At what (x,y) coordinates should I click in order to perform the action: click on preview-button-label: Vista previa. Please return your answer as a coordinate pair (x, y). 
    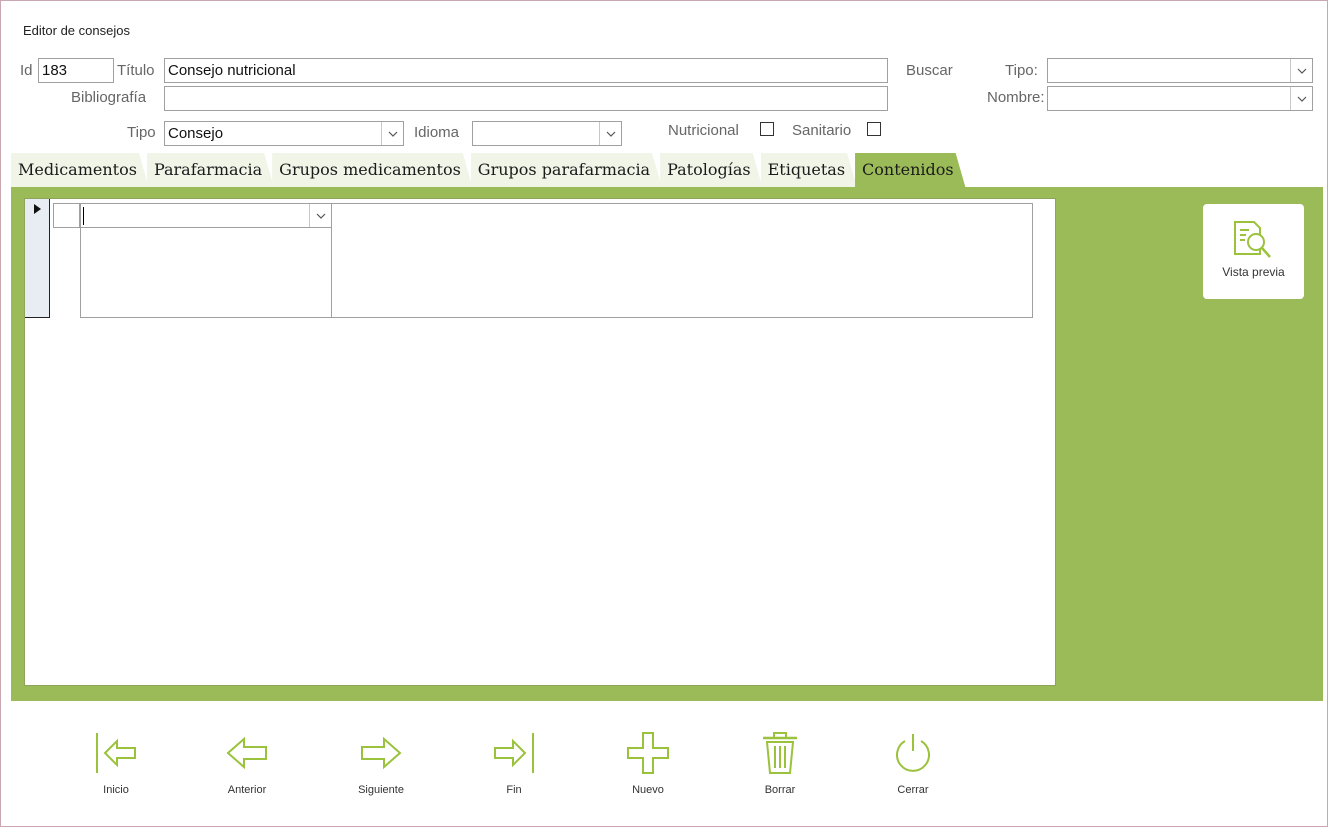
    Looking at the image, I should click on (1253, 272).